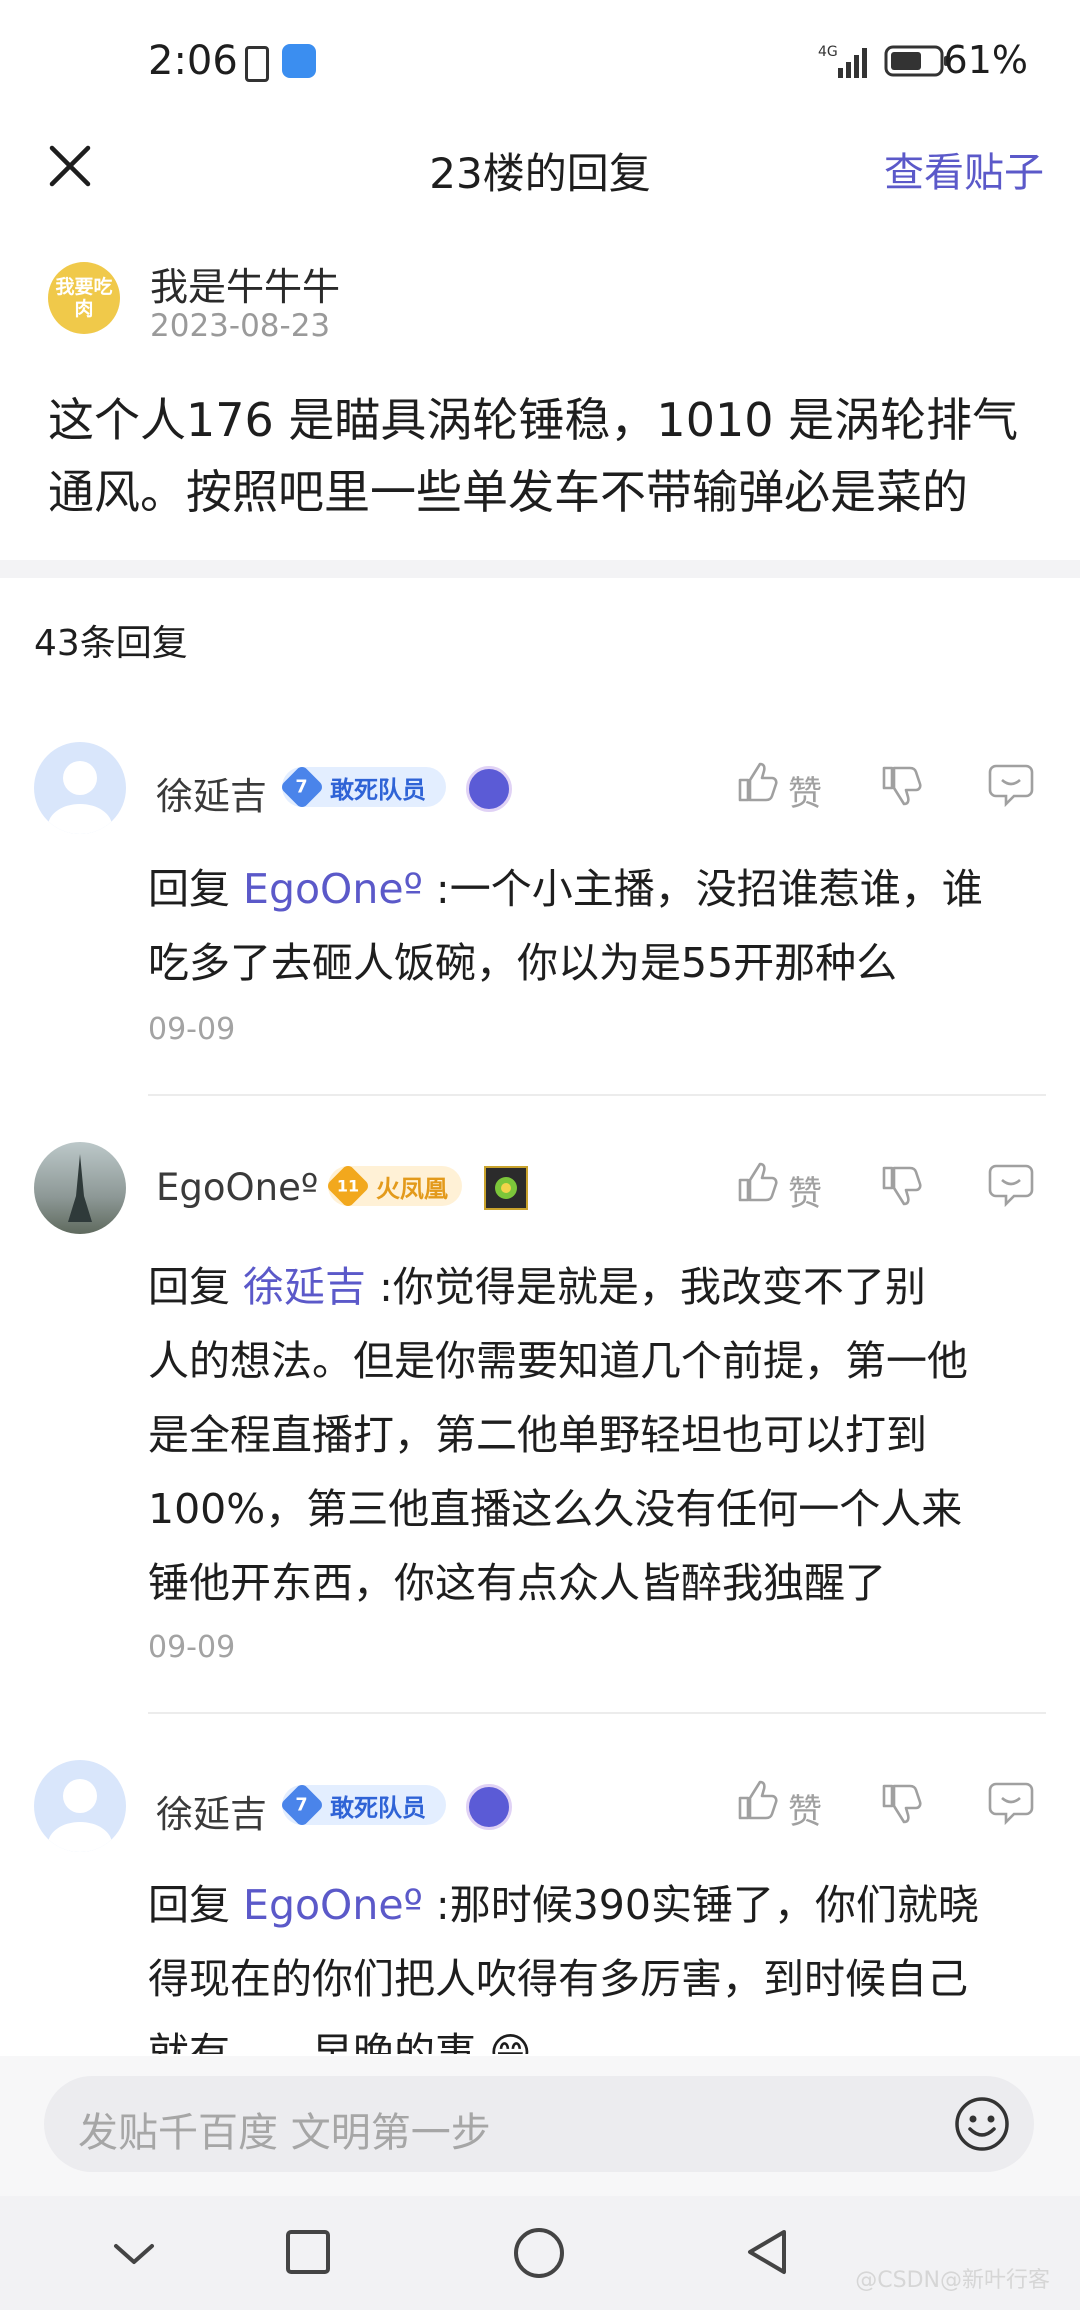 This screenshot has width=1080, height=2310. I want to click on nav-back-icon, so click(768, 2254).